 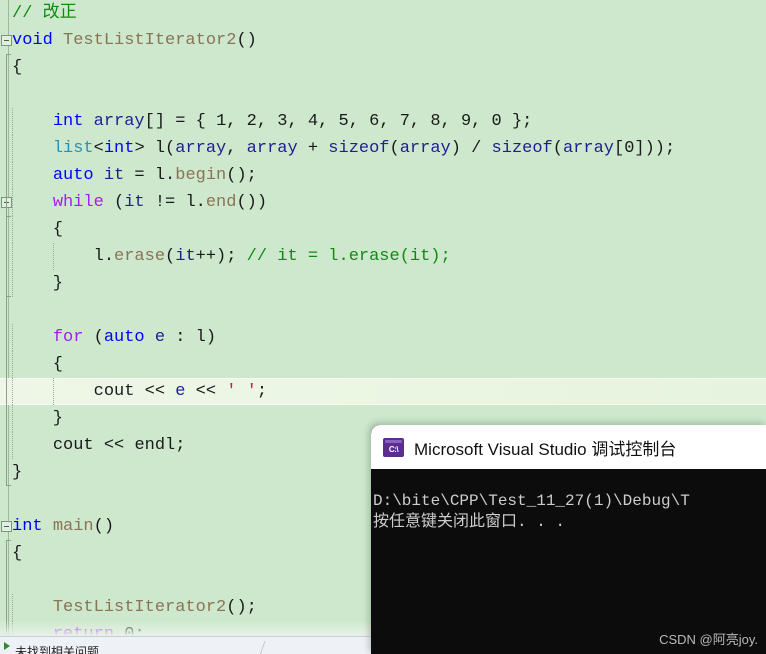 What do you see at coordinates (155, 445) in the screenshot?
I see `code-token: endl` at bounding box center [155, 445].